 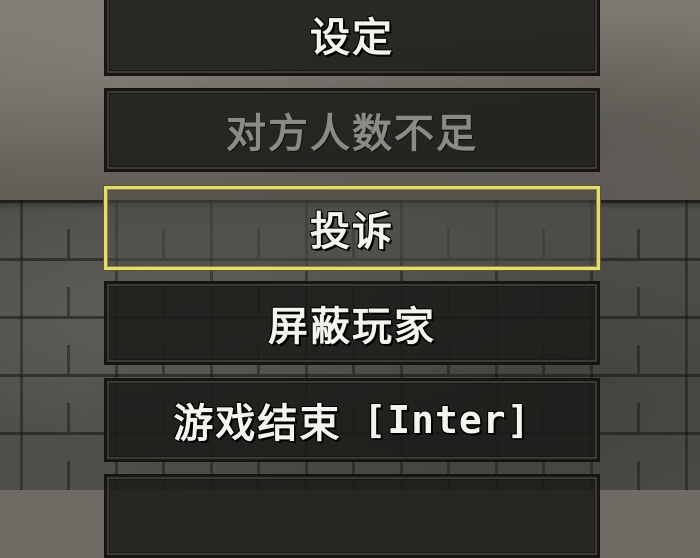 I want to click on settings-label: 设定, so click(x=352, y=38).